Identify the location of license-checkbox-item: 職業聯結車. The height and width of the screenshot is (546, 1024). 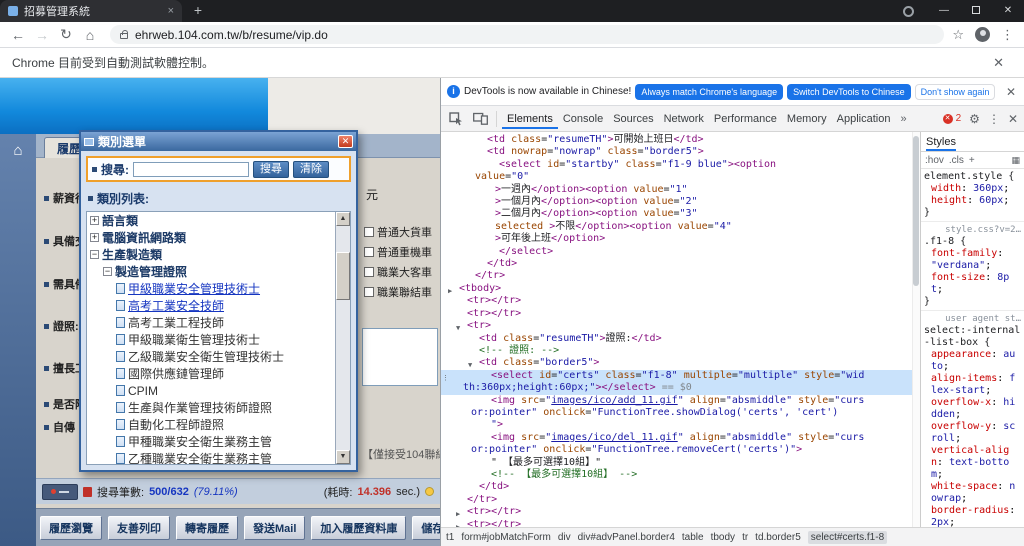
(398, 292).